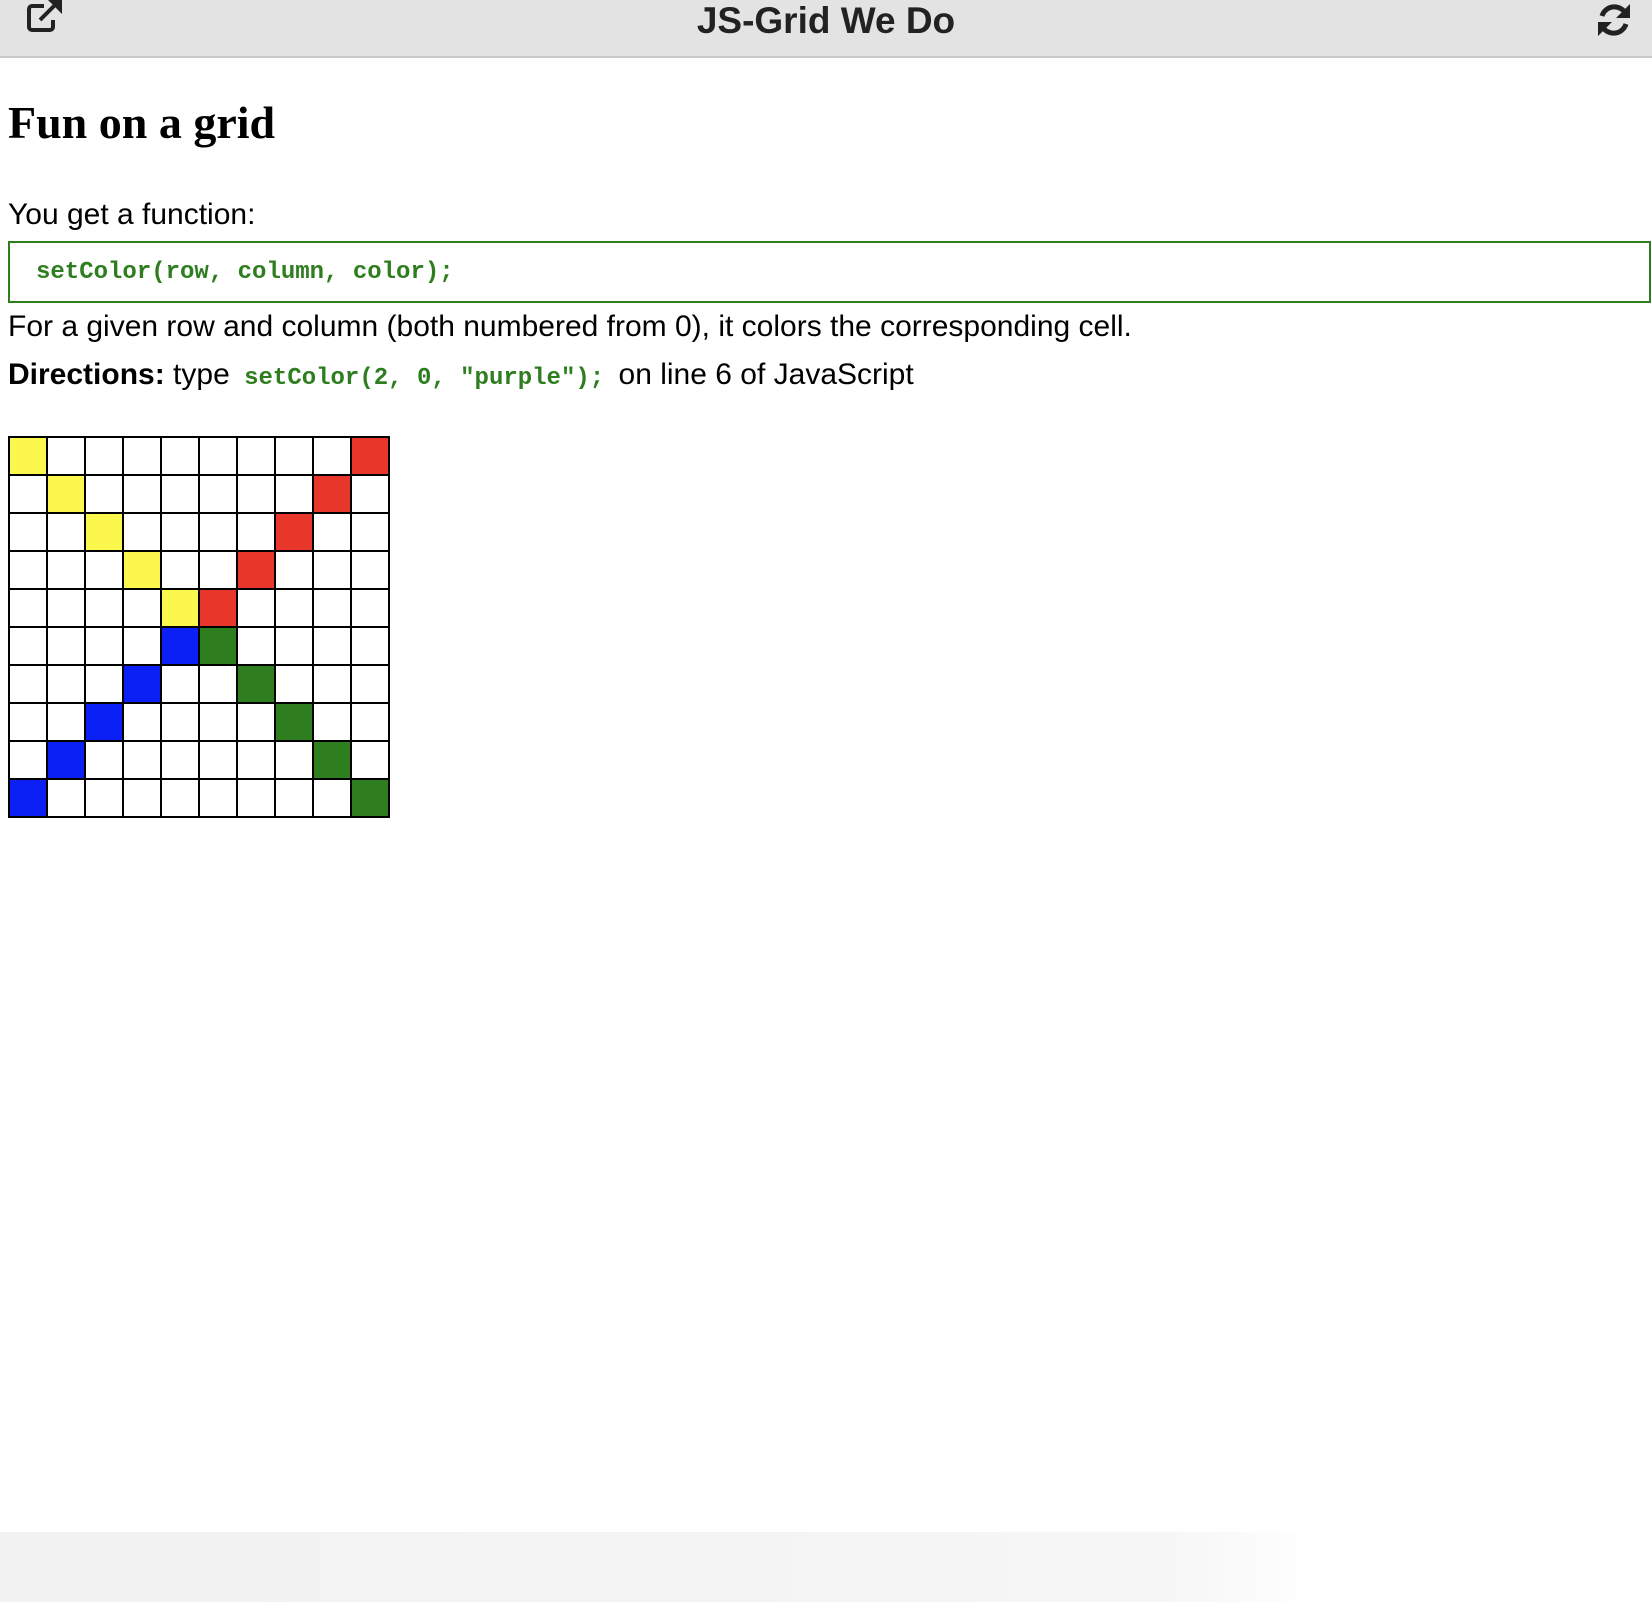  What do you see at coordinates (826, 20) in the screenshot?
I see `page-title: JS-Grid We Do` at bounding box center [826, 20].